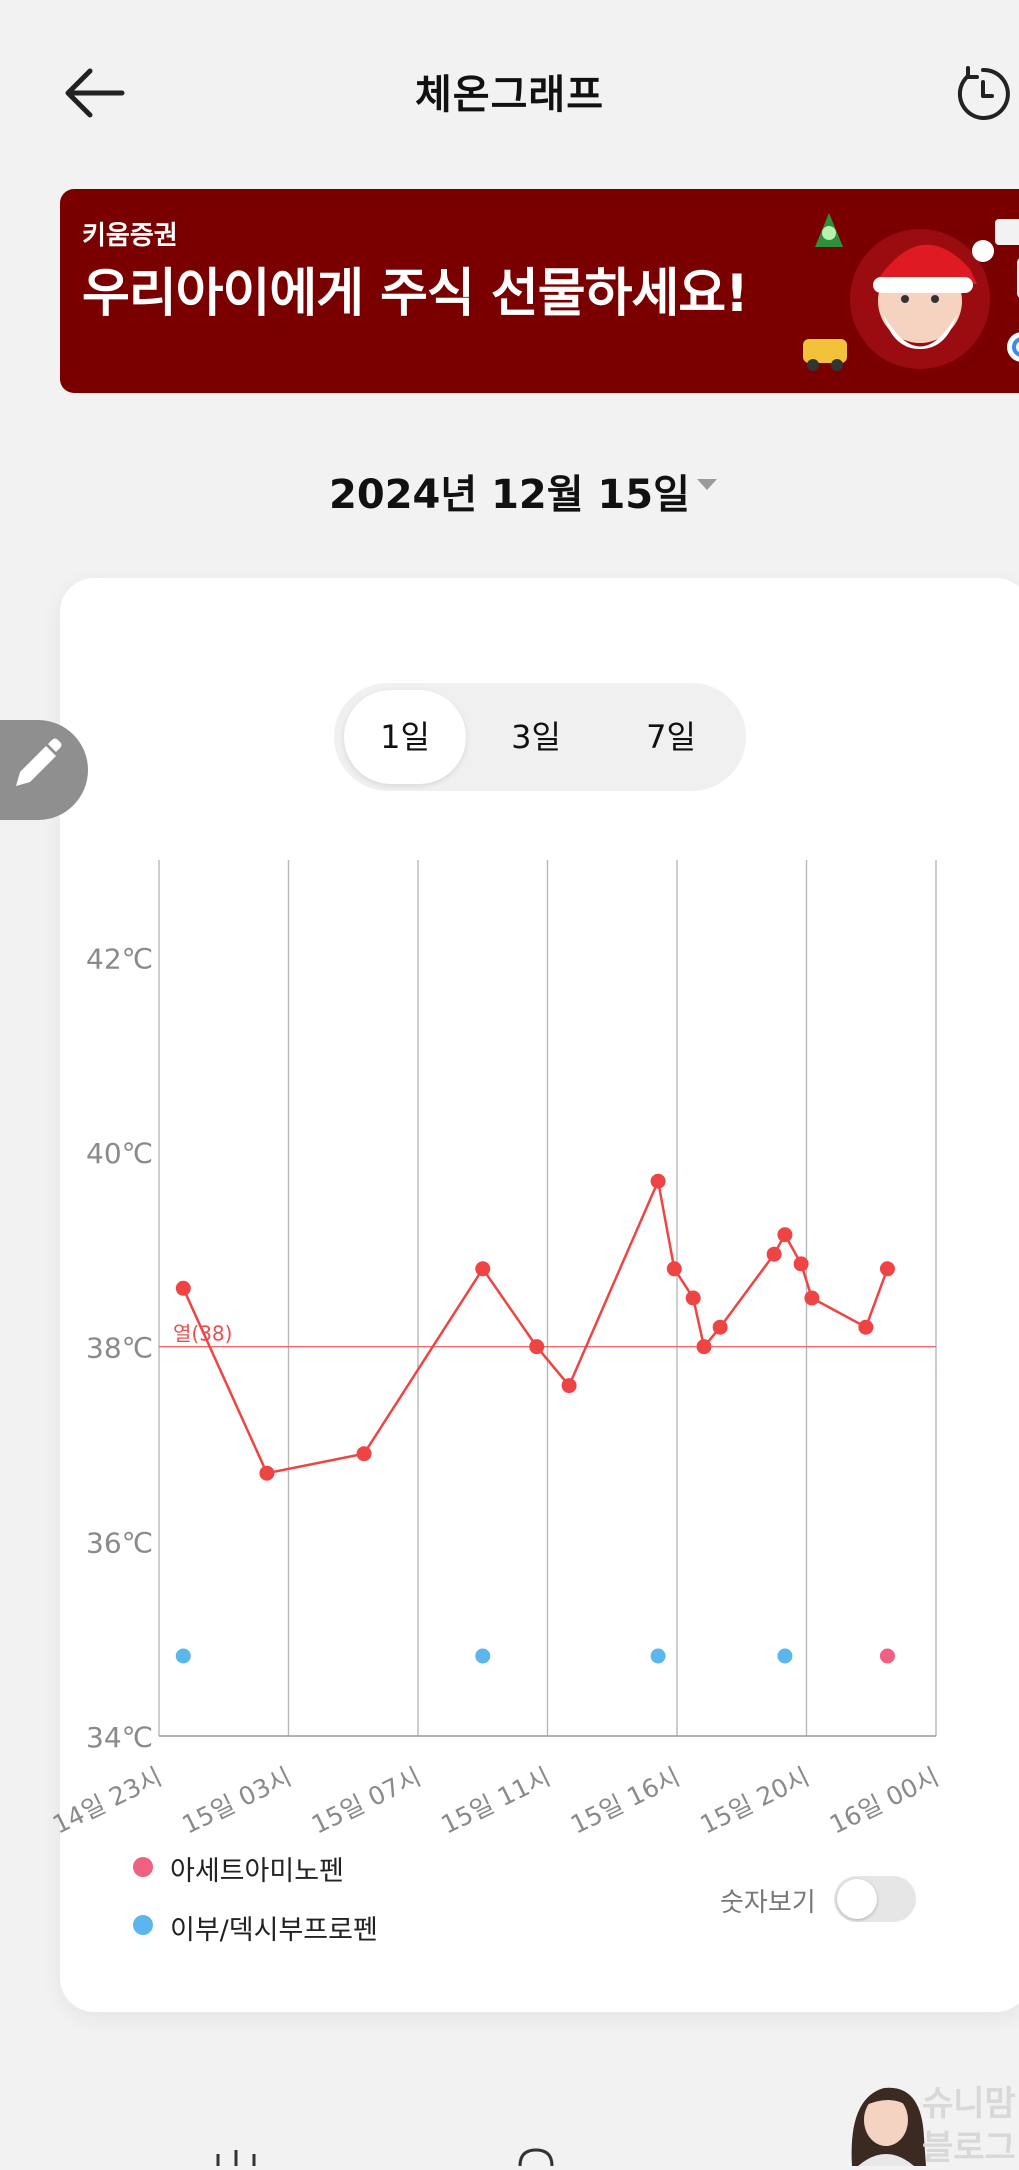 This screenshot has height=2170, width=1019. What do you see at coordinates (857, 1899) in the screenshot?
I see `toggle-knob` at bounding box center [857, 1899].